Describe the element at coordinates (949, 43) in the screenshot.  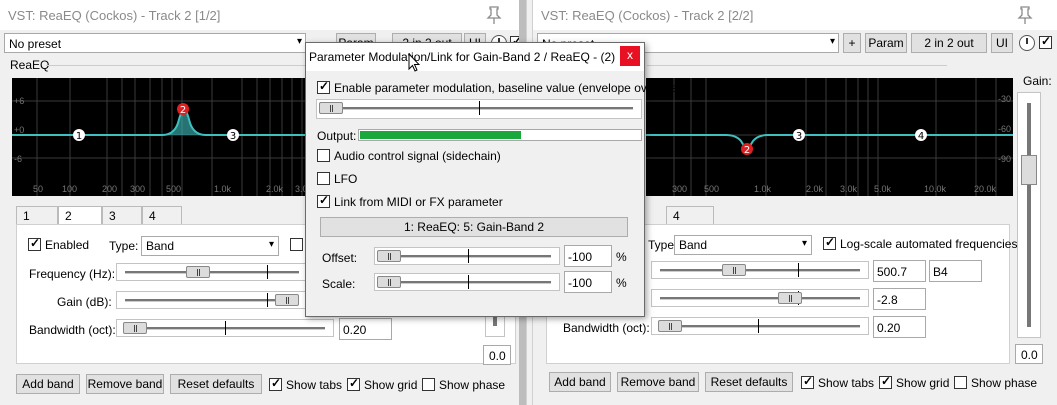
I see `right-io-button: 2 in 2 out` at that location.